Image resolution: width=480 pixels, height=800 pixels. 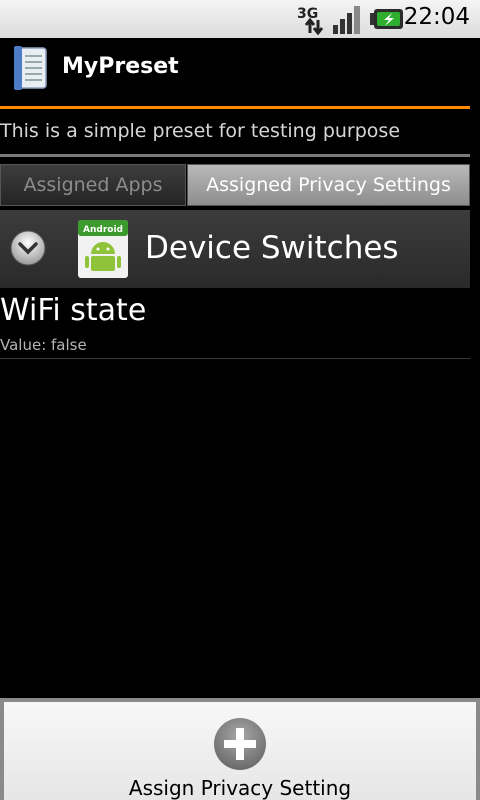 I want to click on group-header-device-switches: Android Device Switches, so click(x=235, y=249).